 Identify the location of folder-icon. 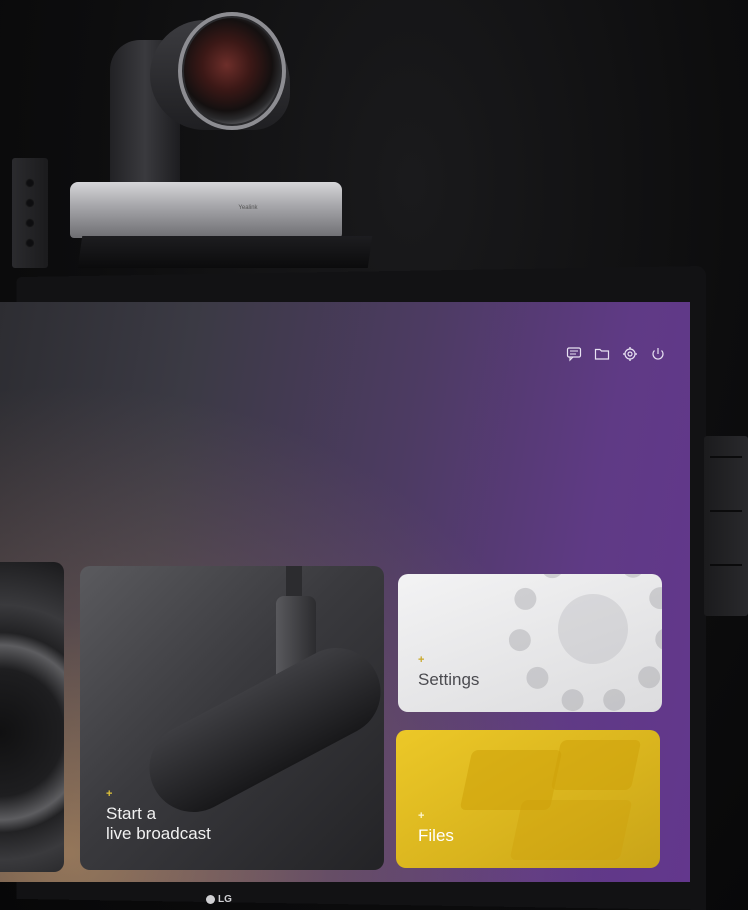
(602, 354).